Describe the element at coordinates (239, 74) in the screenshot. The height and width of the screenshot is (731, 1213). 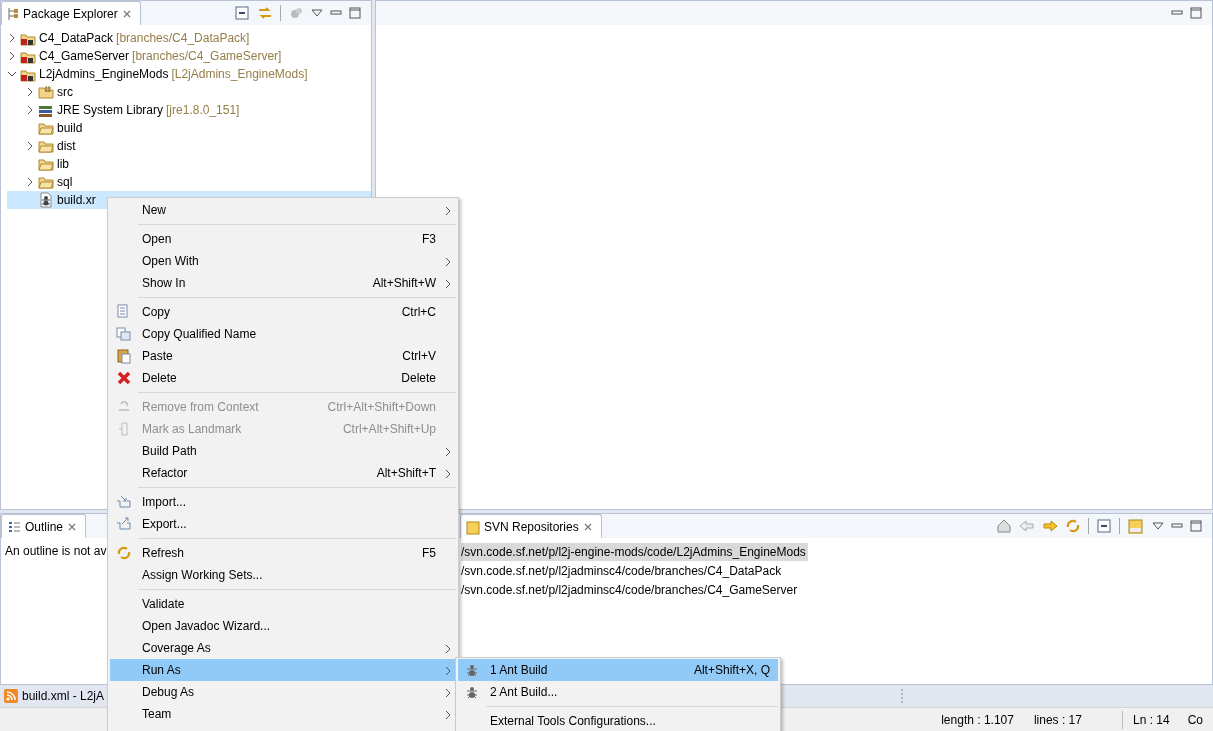
I see `tree-item-decoration: [L2jAdmins_EngineMods]` at that location.